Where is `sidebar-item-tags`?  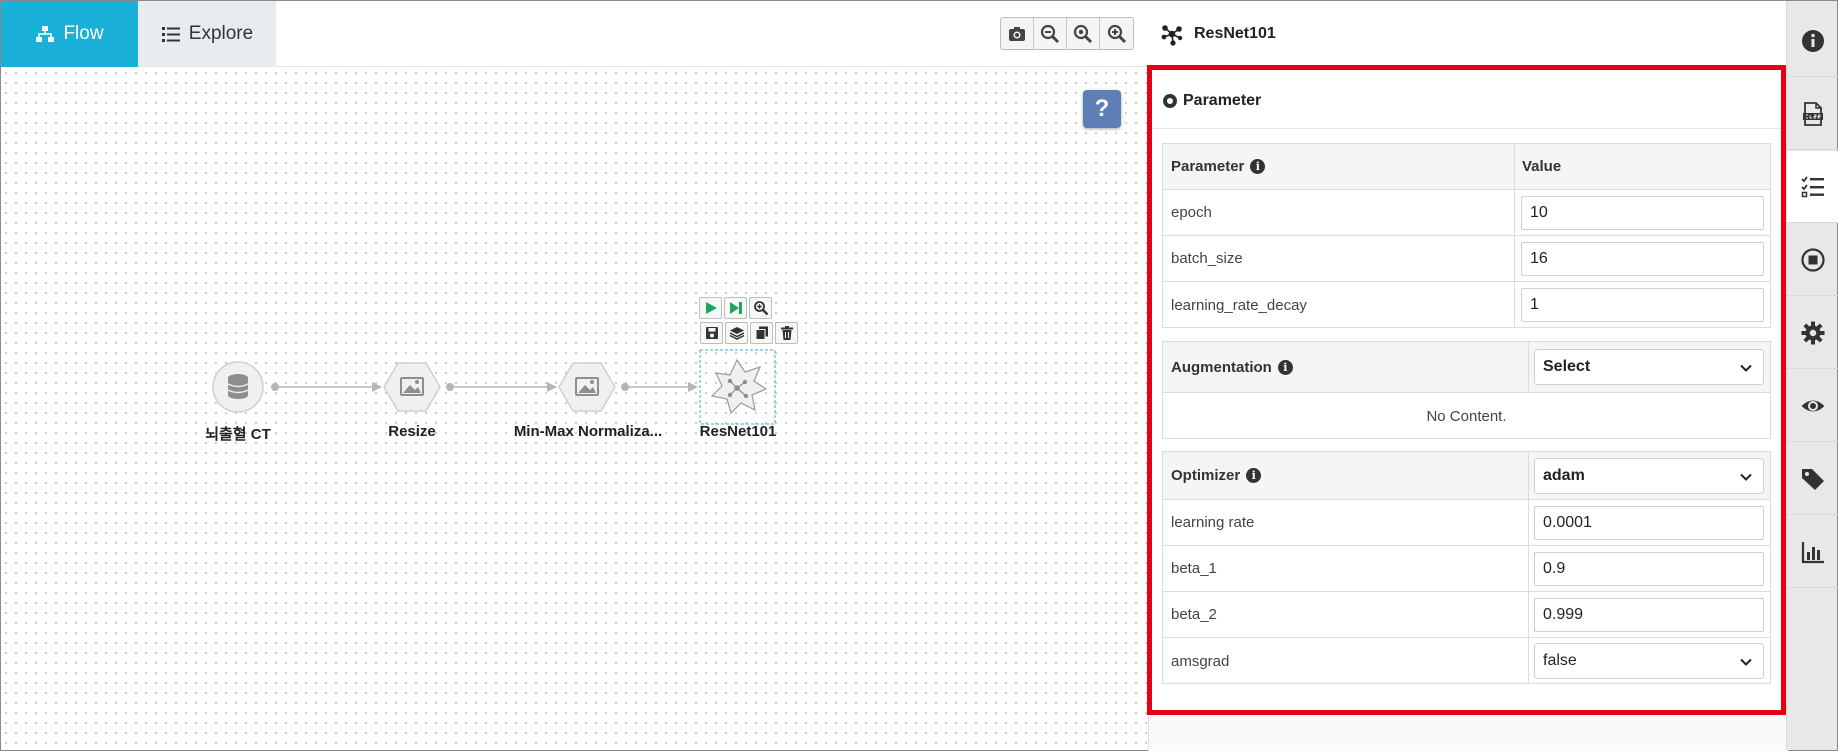 sidebar-item-tags is located at coordinates (1812, 479).